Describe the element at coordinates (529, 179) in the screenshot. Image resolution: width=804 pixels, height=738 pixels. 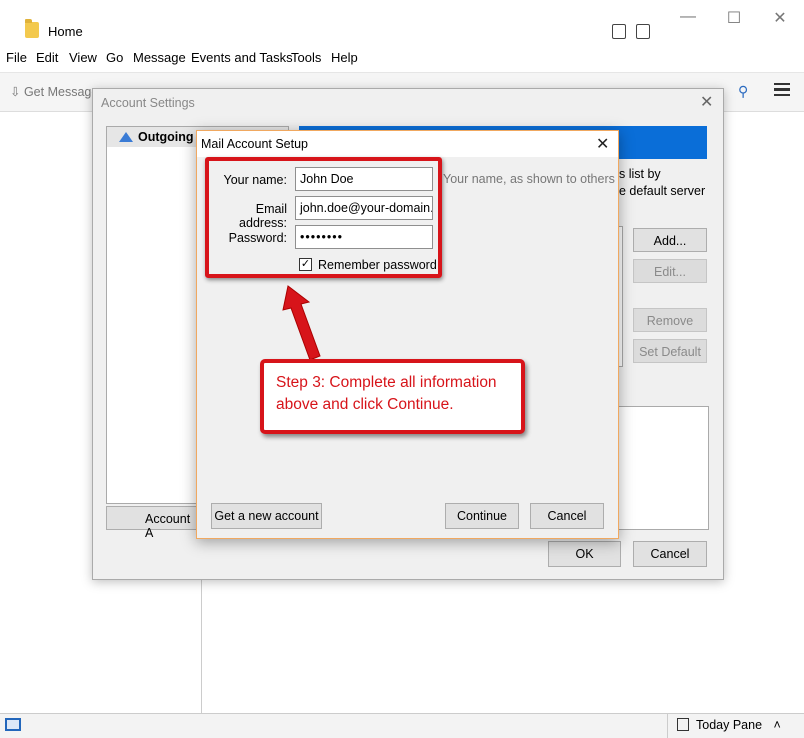
I see `name-hint: Your name, as shown to others` at that location.